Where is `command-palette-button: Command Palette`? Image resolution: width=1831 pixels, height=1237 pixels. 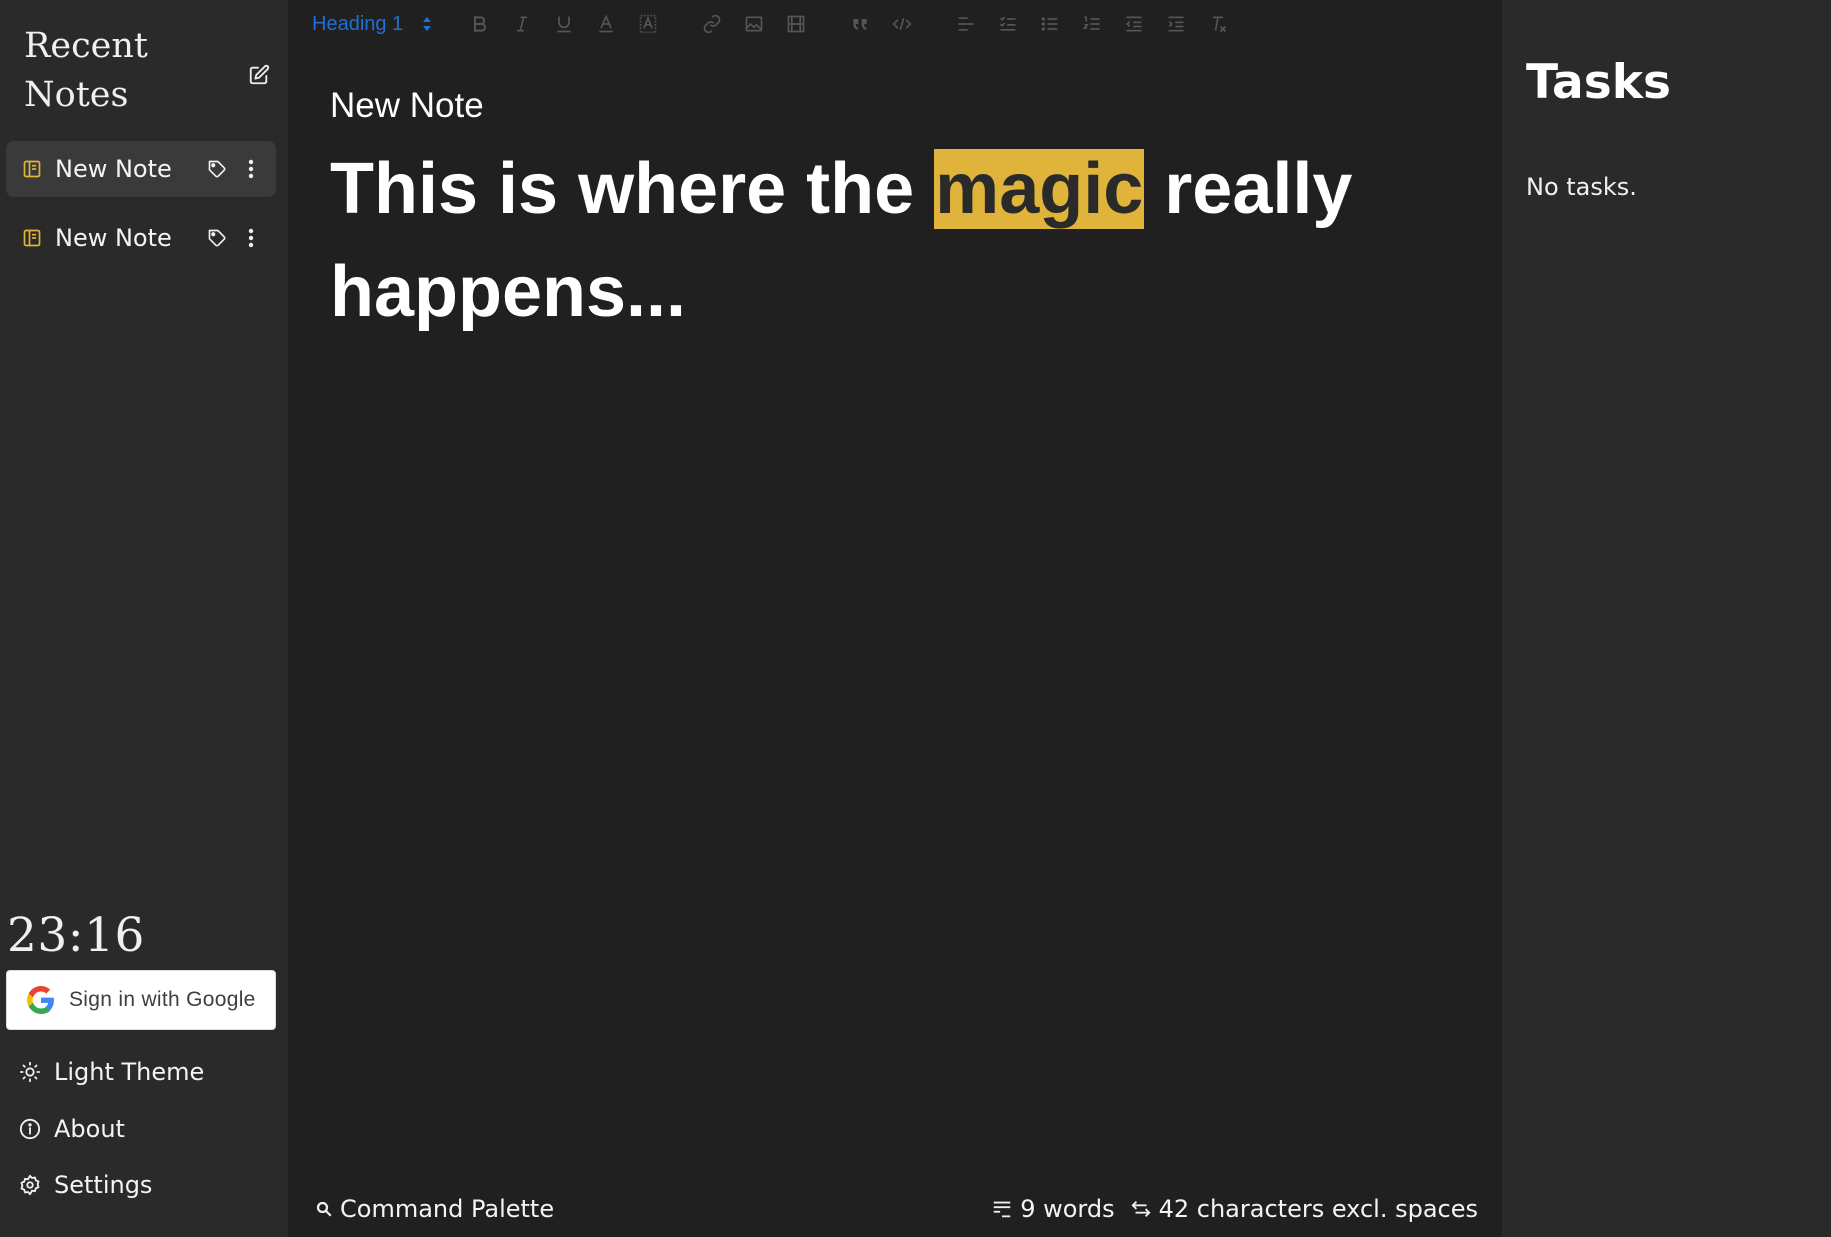
command-palette-button: Command Palette is located at coordinates (434, 1209).